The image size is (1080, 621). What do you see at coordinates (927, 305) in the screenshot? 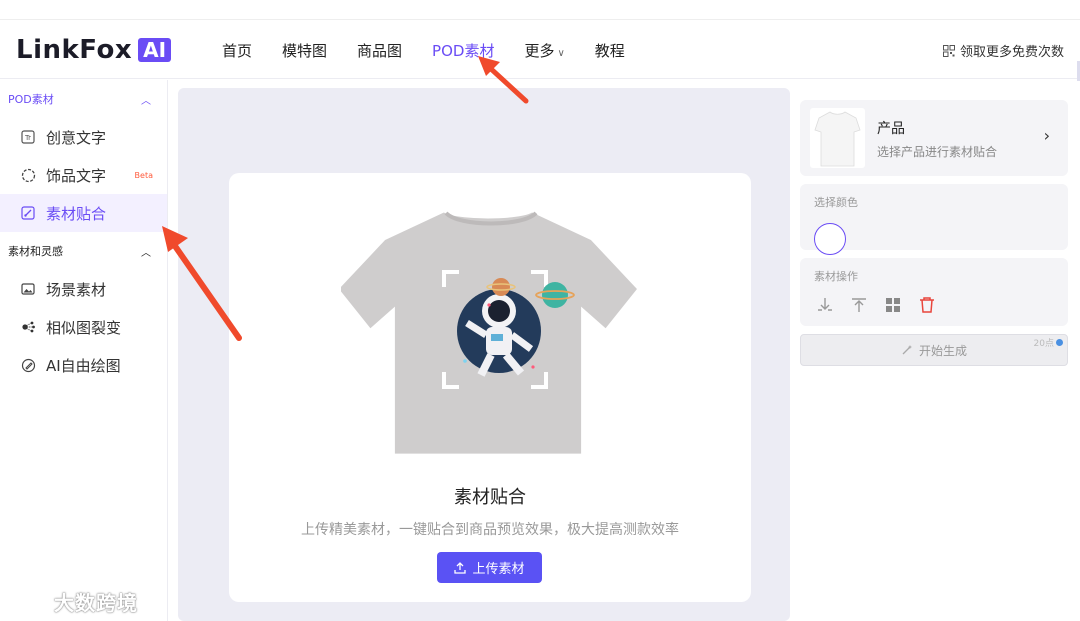
I see `delete-trash-icon` at bounding box center [927, 305].